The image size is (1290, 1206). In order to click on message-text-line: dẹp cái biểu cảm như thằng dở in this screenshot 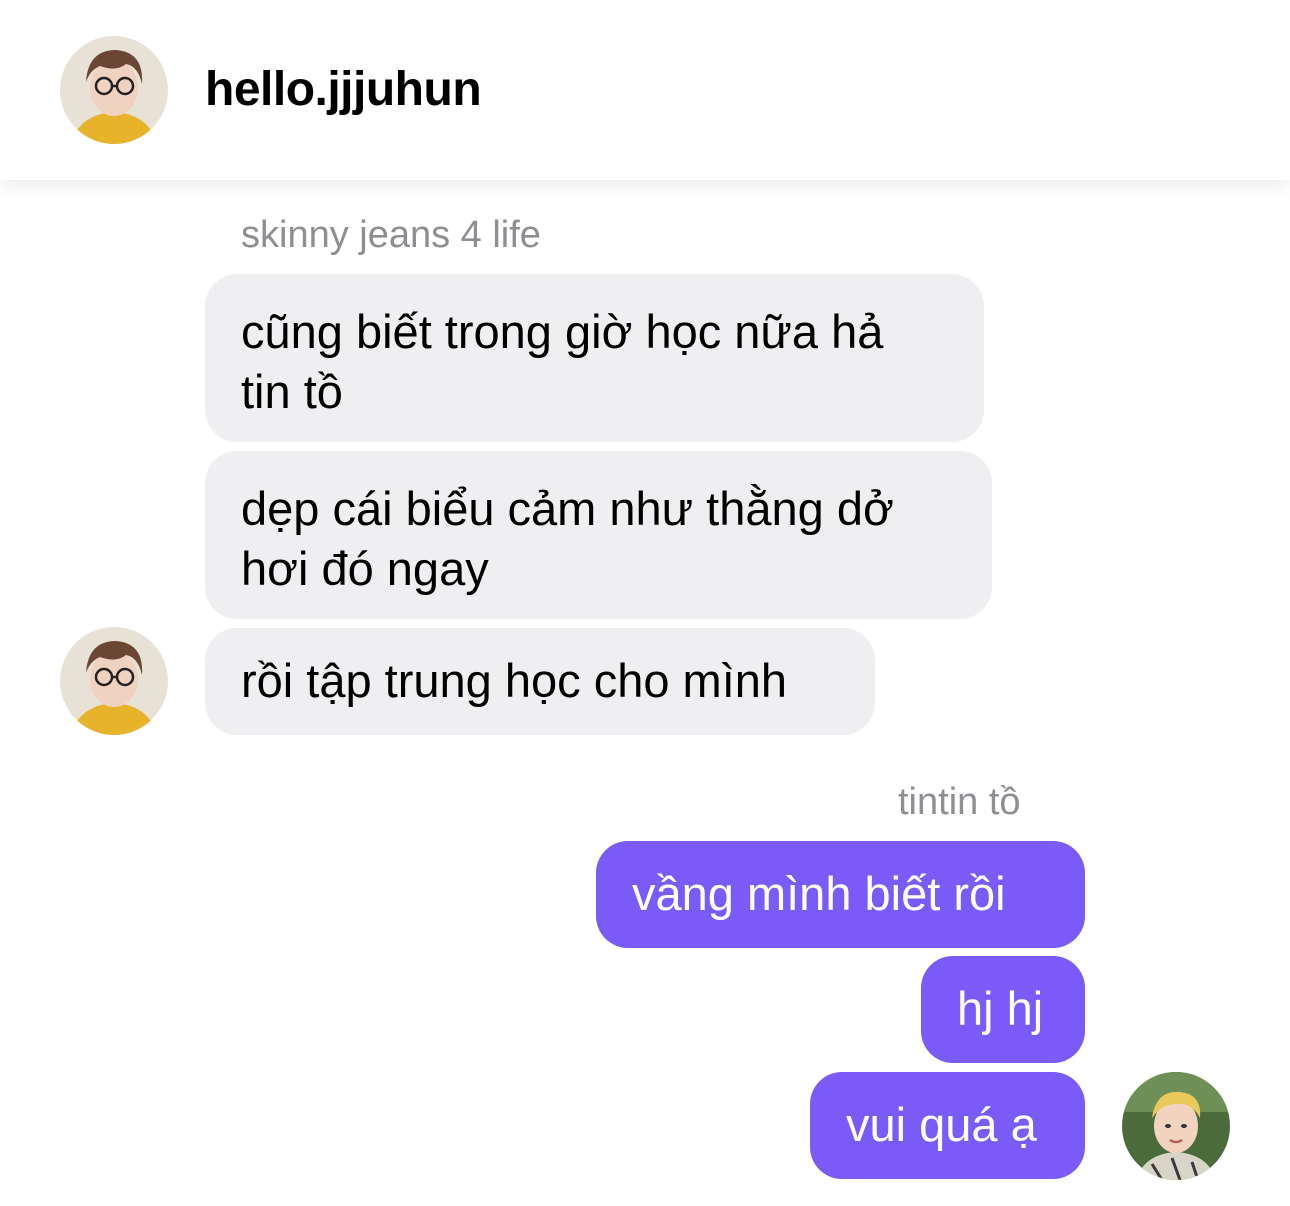, I will do `click(567, 508)`.